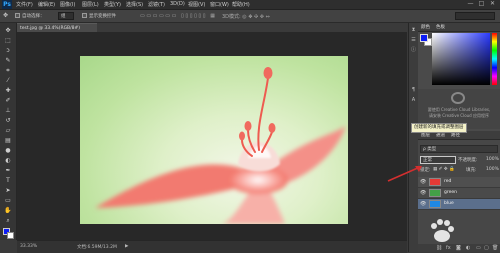 Image resolution: width=500 pixels, height=253 pixels. I want to click on menu-filter: 滤镜(T), so click(156, 4).